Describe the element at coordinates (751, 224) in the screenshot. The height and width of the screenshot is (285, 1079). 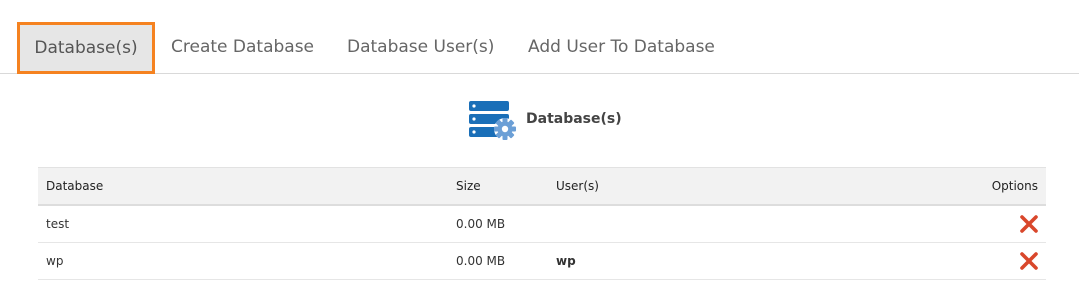
I see `database-users-cell` at that location.